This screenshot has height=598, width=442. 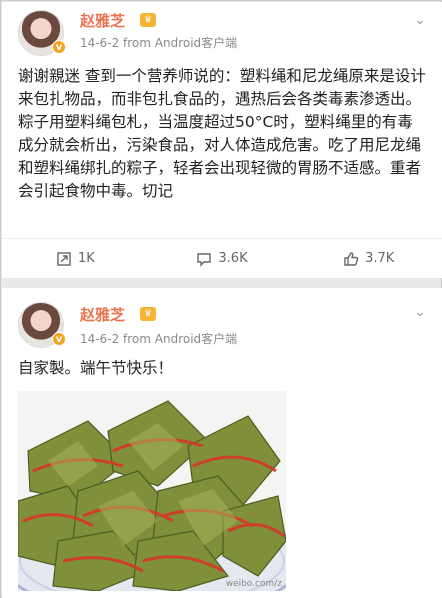 I want to click on like-button: 3.7K, so click(x=368, y=258).